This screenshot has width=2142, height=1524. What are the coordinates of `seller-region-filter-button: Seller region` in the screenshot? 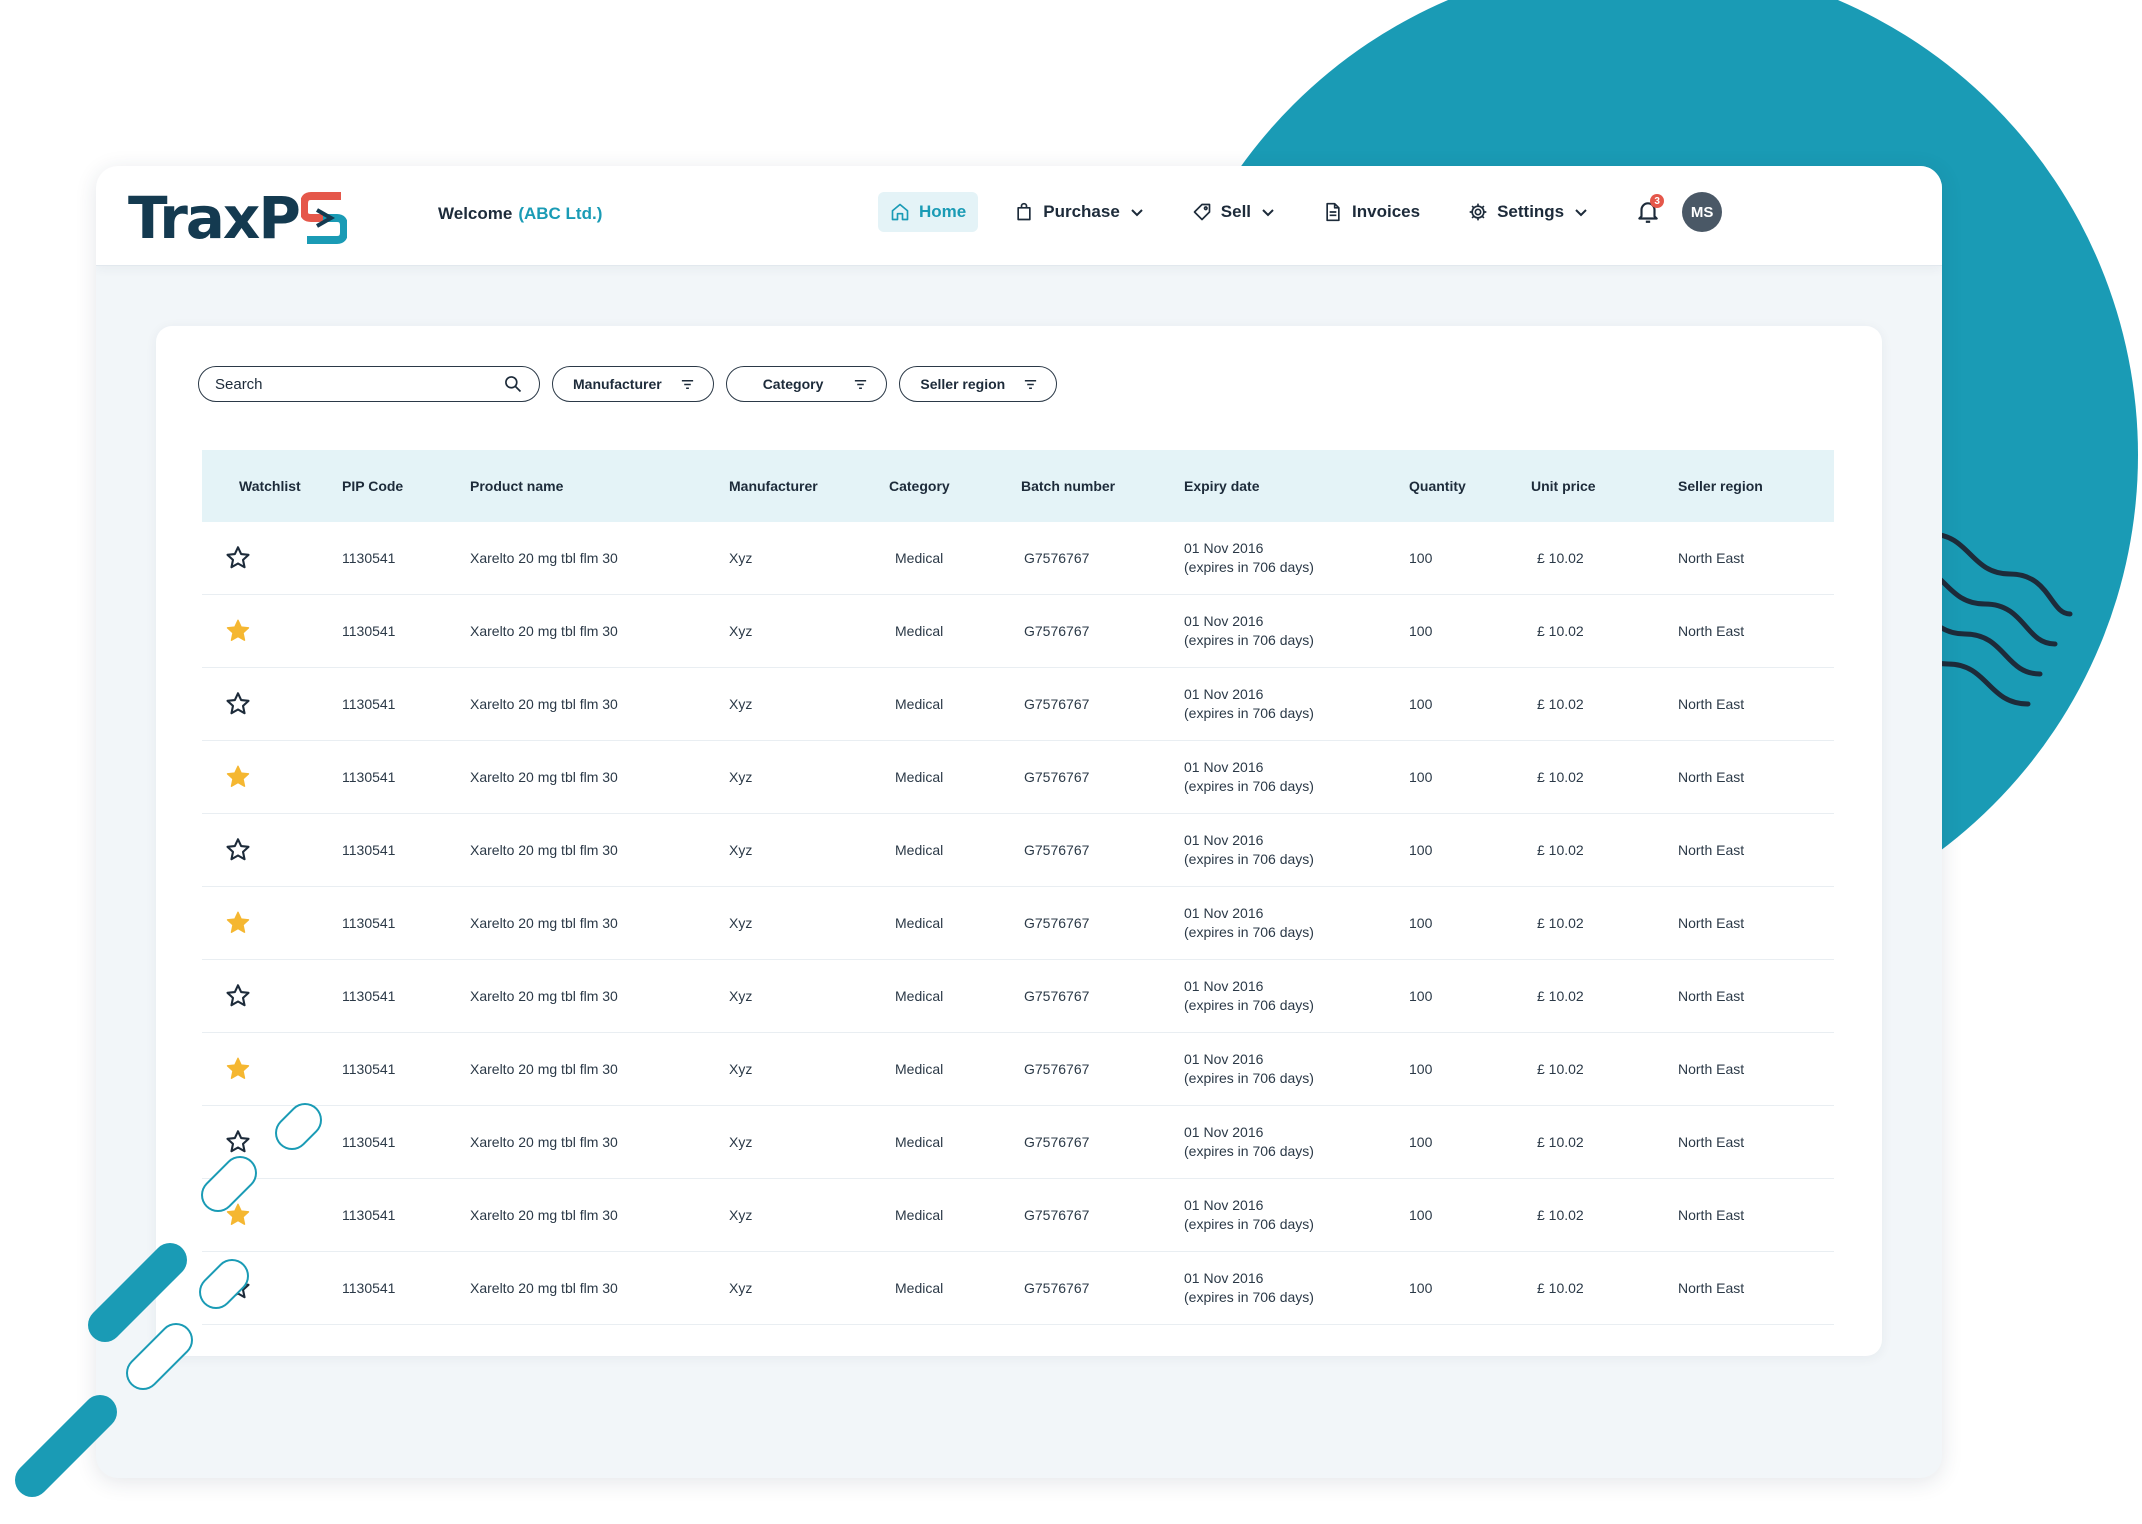 It's located at (978, 384).